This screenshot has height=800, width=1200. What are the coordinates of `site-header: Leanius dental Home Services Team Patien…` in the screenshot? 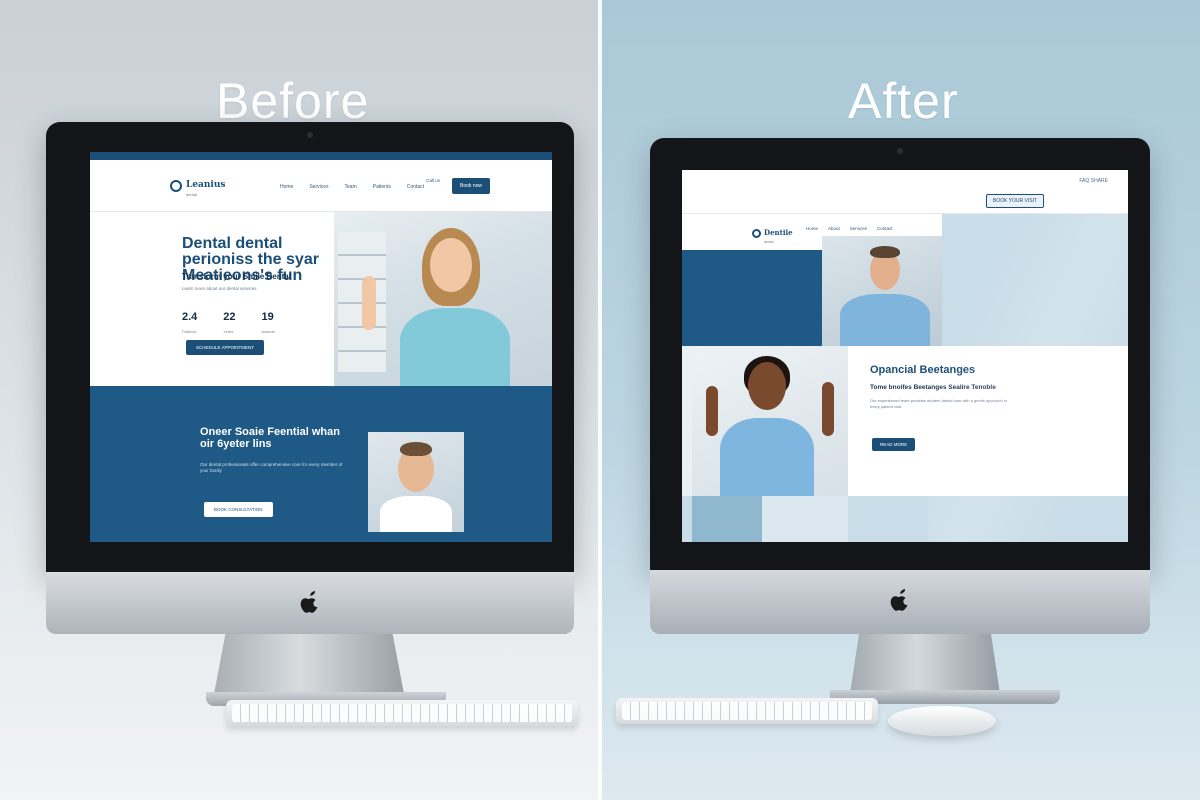 It's located at (321, 186).